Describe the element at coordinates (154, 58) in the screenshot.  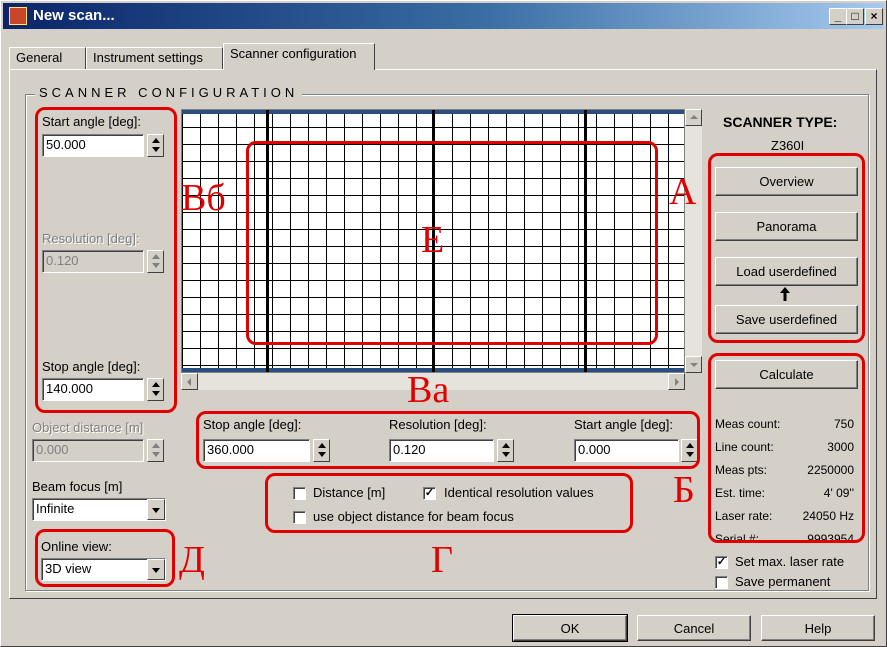
I see `tab-instrument-settings: Instrument settings` at that location.